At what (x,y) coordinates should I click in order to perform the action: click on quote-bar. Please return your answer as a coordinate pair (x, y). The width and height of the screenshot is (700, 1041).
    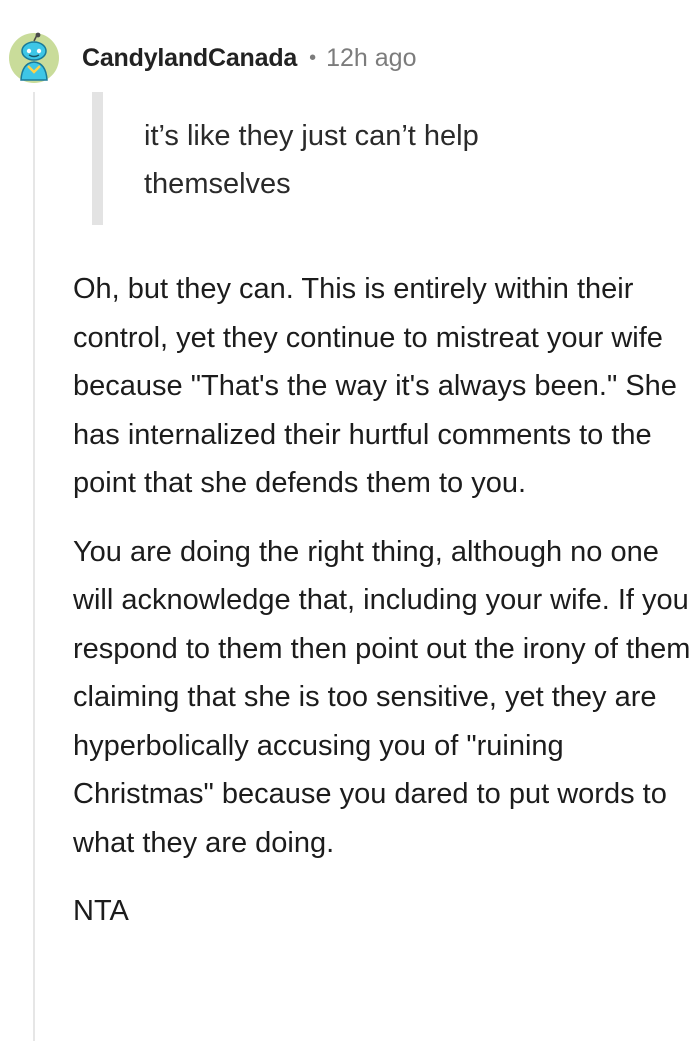
    Looking at the image, I should click on (97, 158).